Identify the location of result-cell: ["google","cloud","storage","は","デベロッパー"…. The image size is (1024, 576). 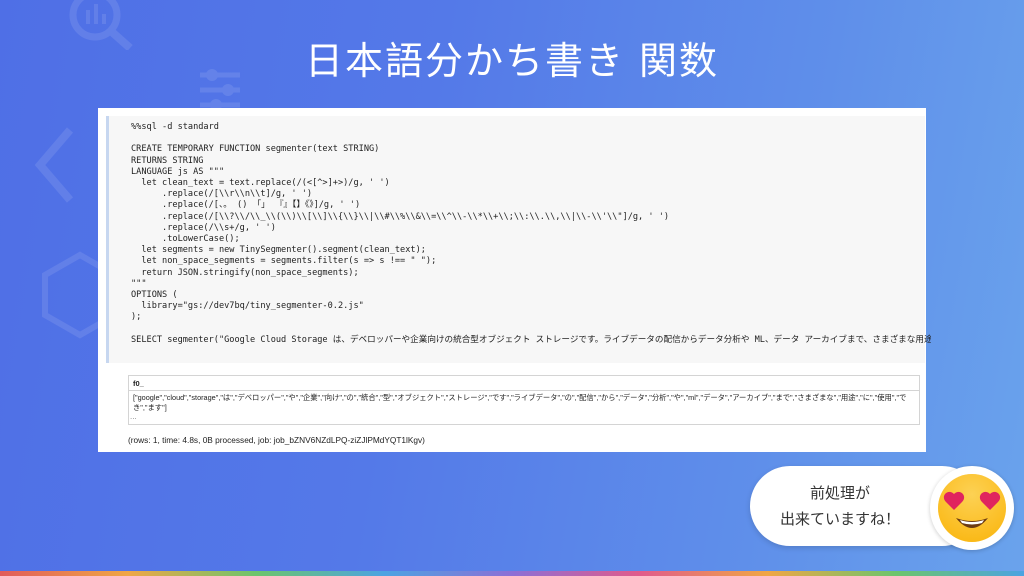
(520, 397).